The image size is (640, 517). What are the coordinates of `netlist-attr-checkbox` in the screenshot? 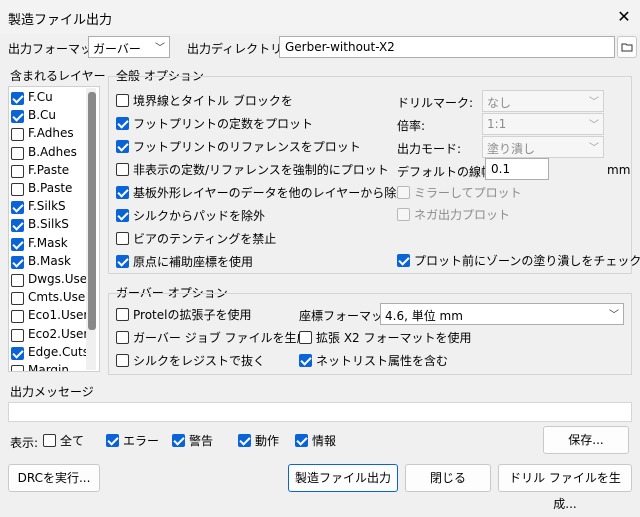 It's located at (305, 360).